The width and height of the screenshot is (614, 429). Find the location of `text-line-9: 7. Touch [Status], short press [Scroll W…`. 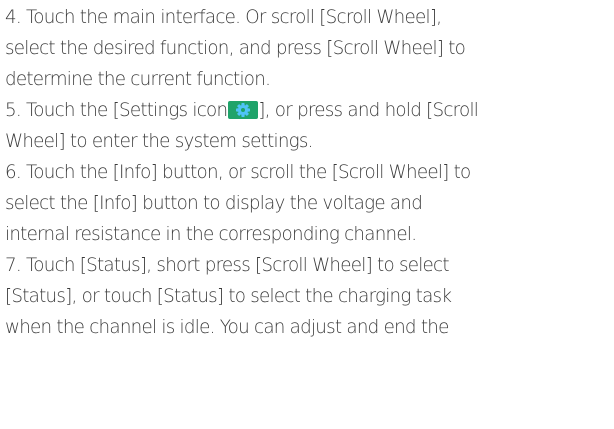

text-line-9: 7. Touch [Status], short press [Scroll W… is located at coordinates (227, 265).